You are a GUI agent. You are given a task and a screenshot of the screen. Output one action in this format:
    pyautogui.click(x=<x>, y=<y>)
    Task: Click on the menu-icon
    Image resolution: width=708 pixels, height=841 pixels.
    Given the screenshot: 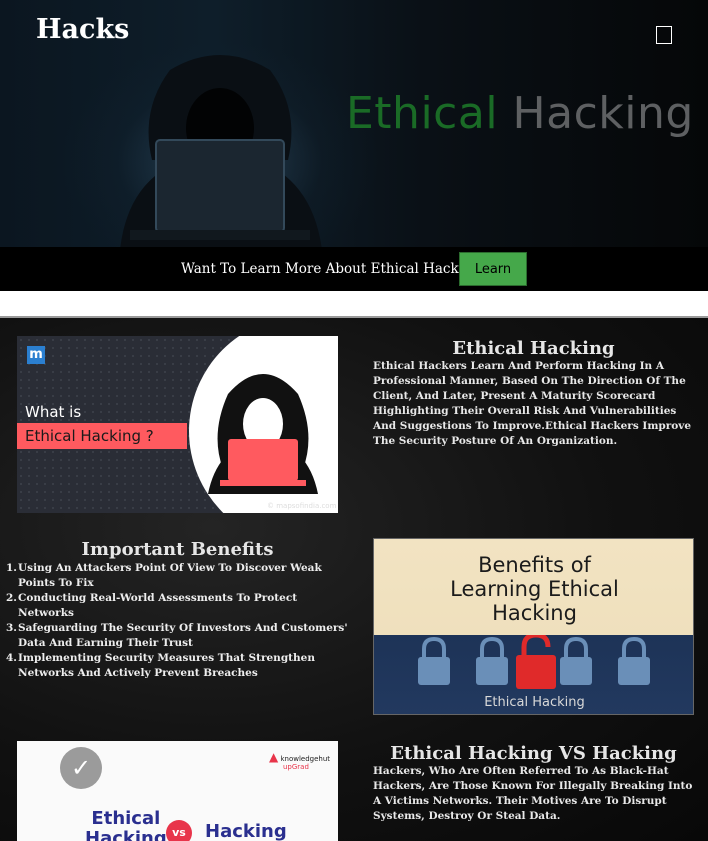 What is the action you would take?
    pyautogui.click(x=664, y=35)
    